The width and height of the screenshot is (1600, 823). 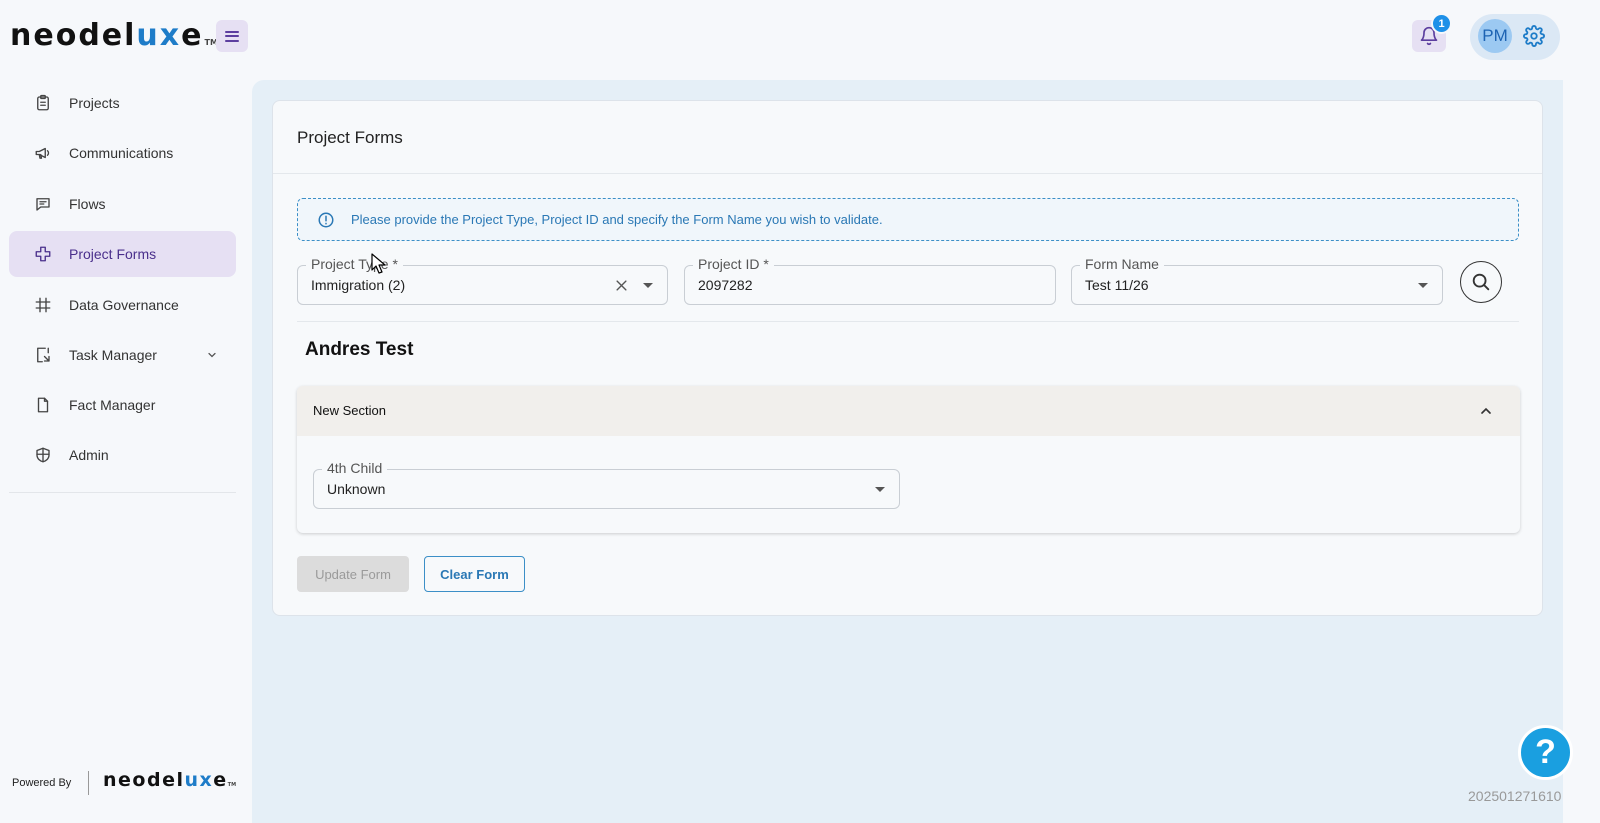 I want to click on project-id-field: Project ID * 2097282, so click(x=870, y=280).